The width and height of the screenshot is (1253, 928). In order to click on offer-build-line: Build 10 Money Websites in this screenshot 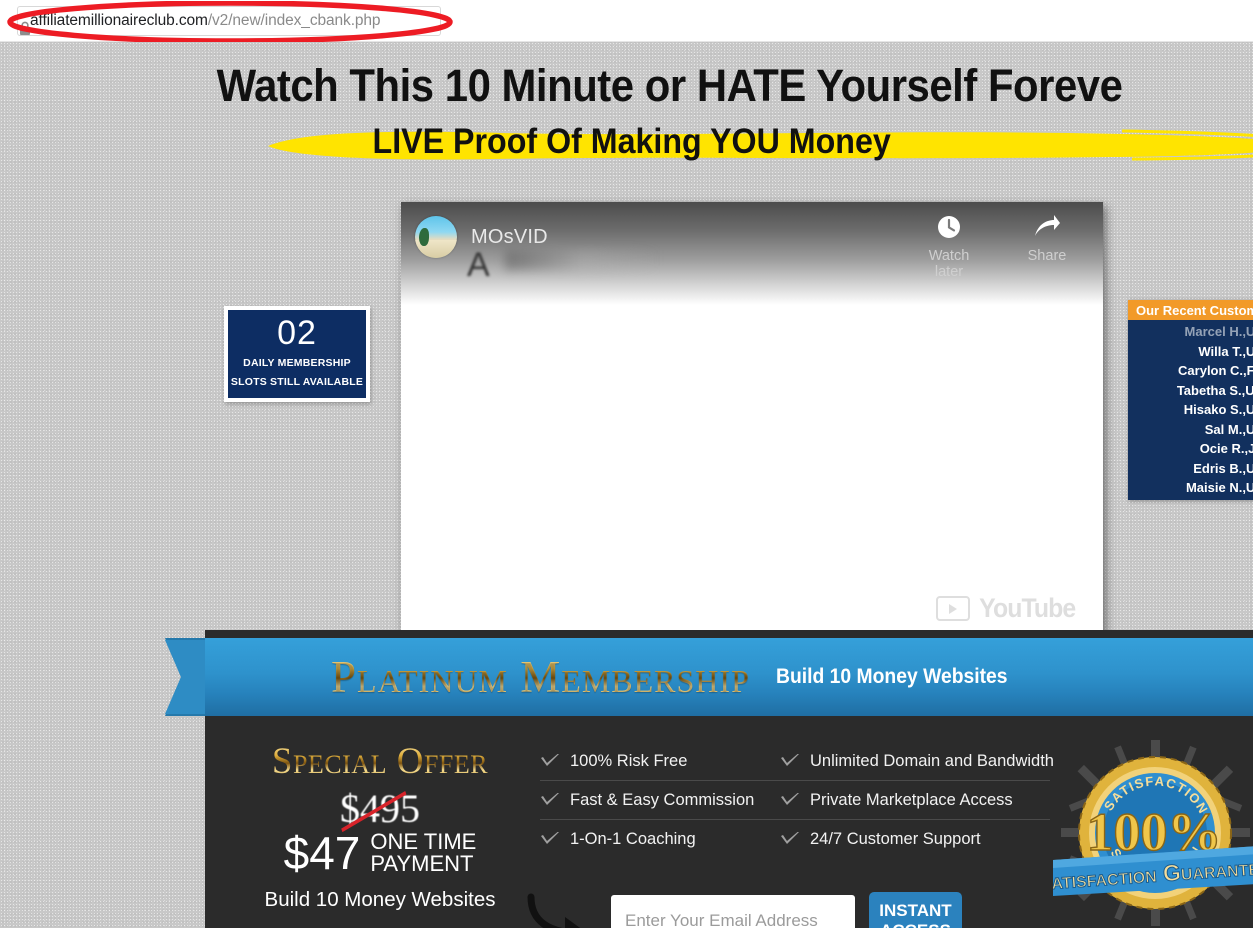, I will do `click(380, 899)`.